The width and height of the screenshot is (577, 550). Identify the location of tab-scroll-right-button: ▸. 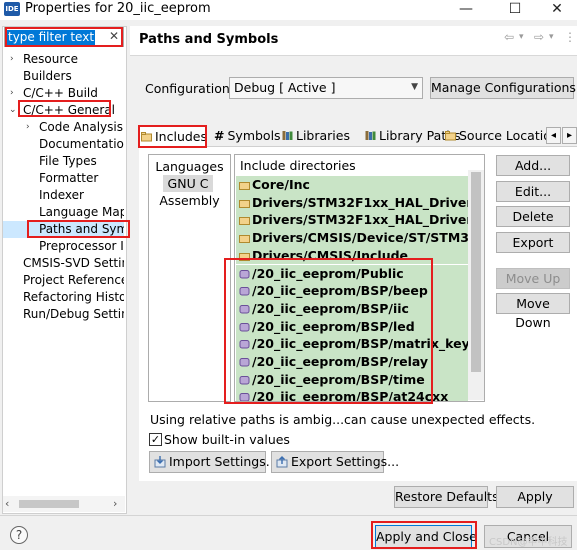
(569, 135).